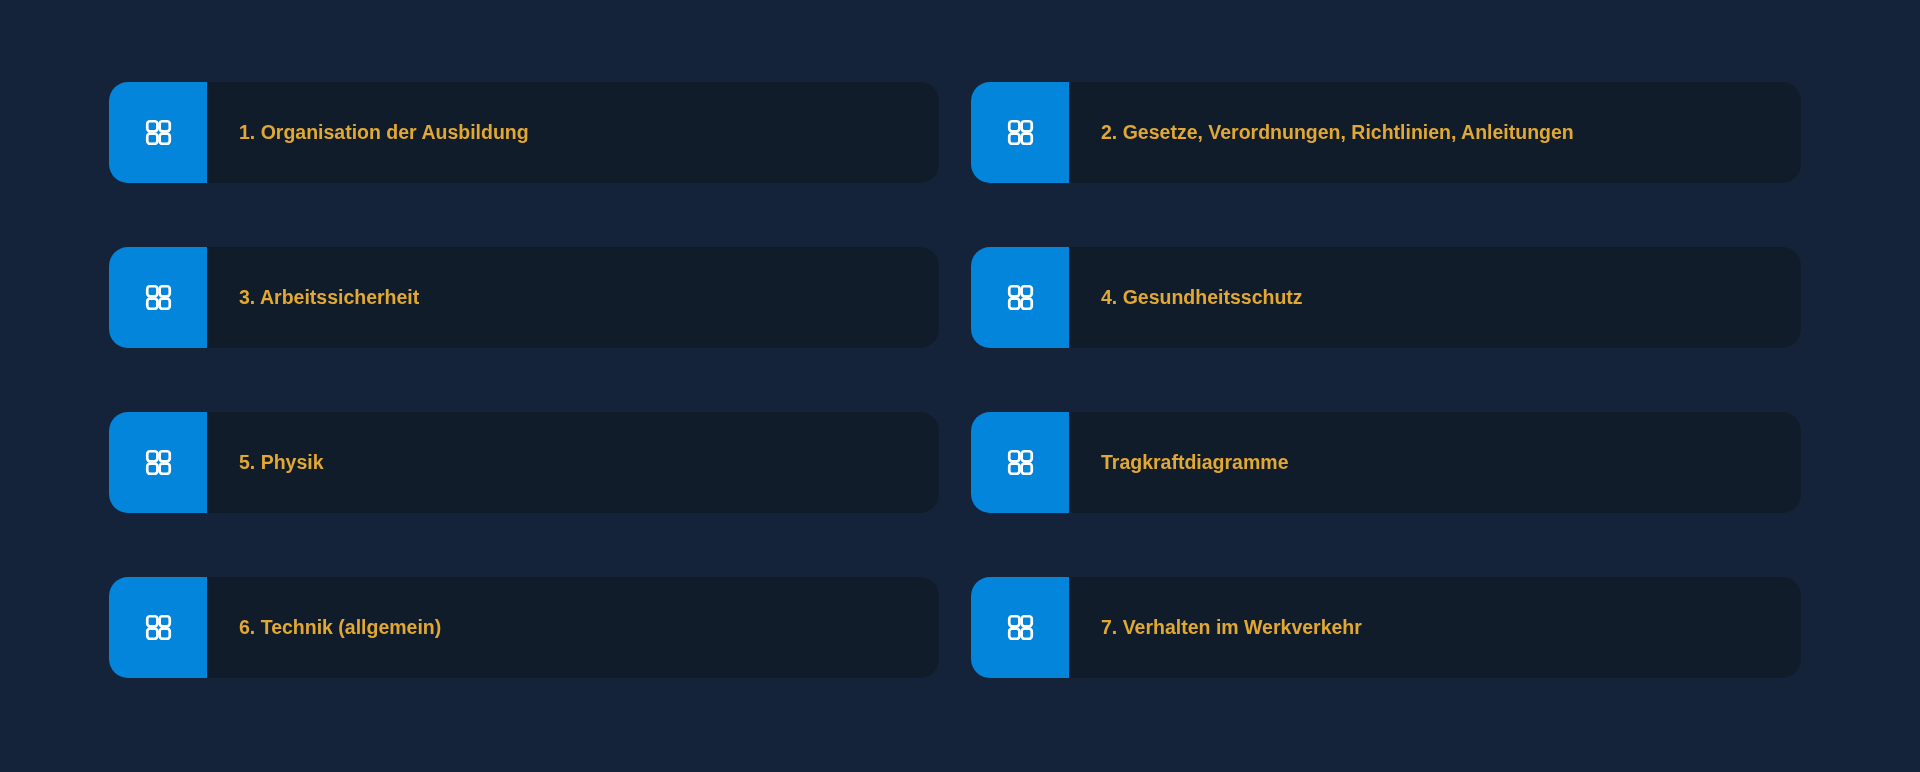  What do you see at coordinates (1386, 132) in the screenshot?
I see `topic-card: 2. Gesetze, Verordnungen, Richtlinien, Anleitungen` at bounding box center [1386, 132].